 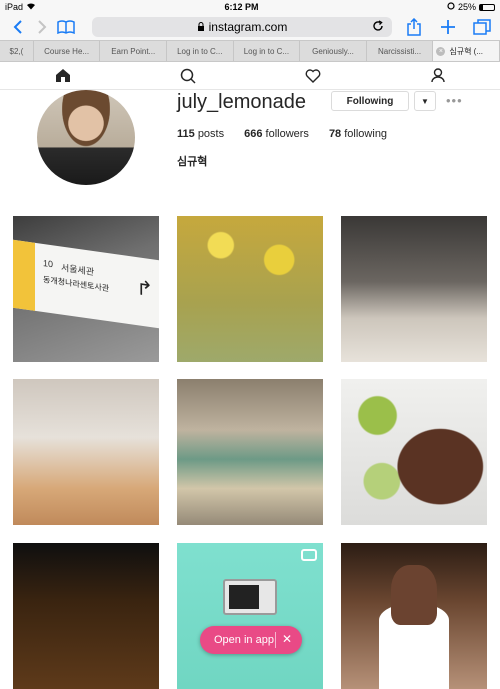 What do you see at coordinates (186, 134) in the screenshot?
I see `posts-count: 115` at bounding box center [186, 134].